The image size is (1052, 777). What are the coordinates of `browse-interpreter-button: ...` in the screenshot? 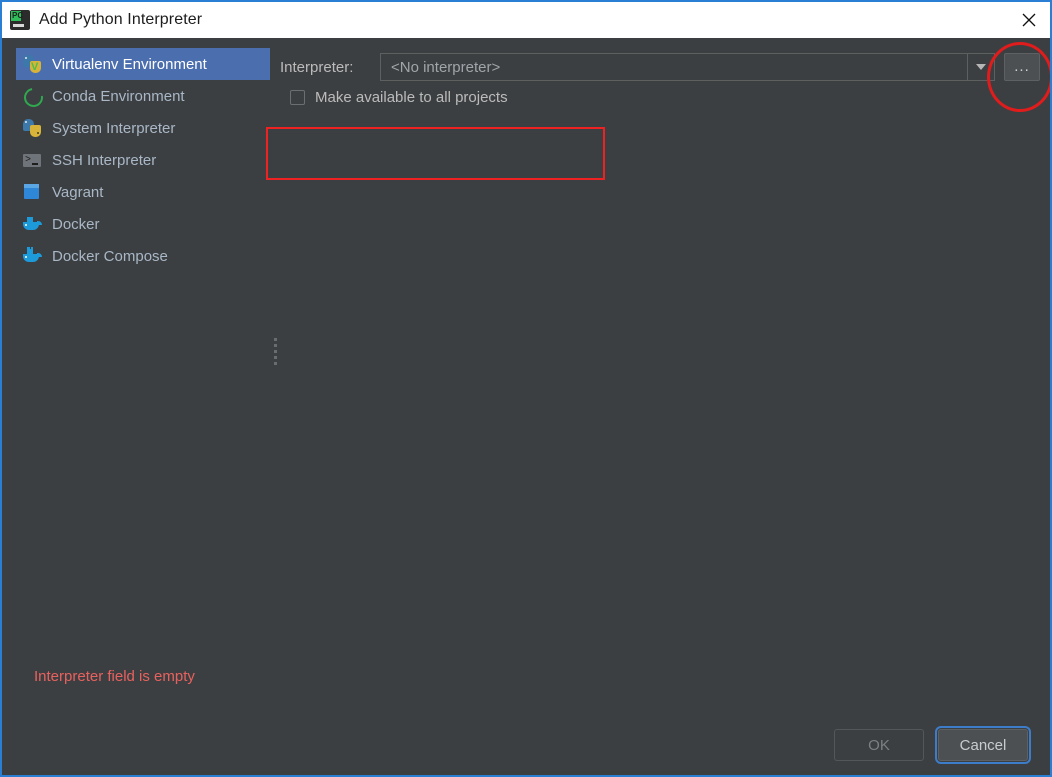 It's located at (1022, 67).